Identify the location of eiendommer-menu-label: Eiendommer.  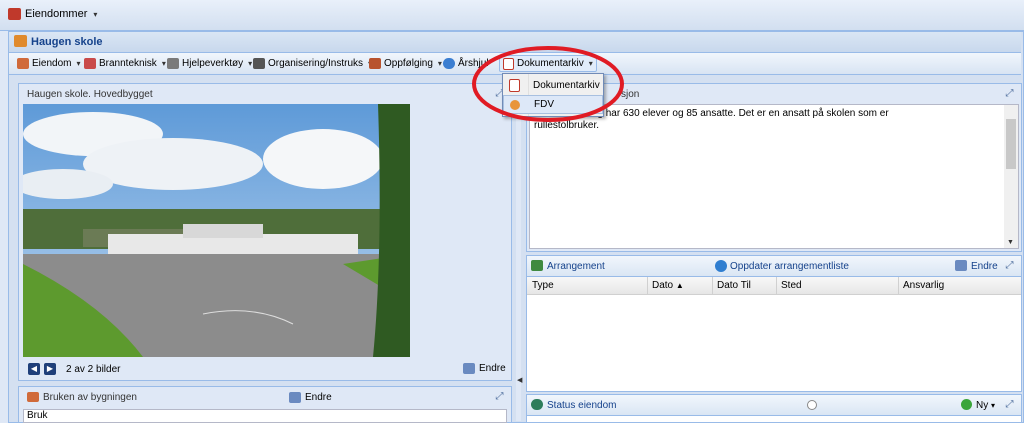
(56, 14).